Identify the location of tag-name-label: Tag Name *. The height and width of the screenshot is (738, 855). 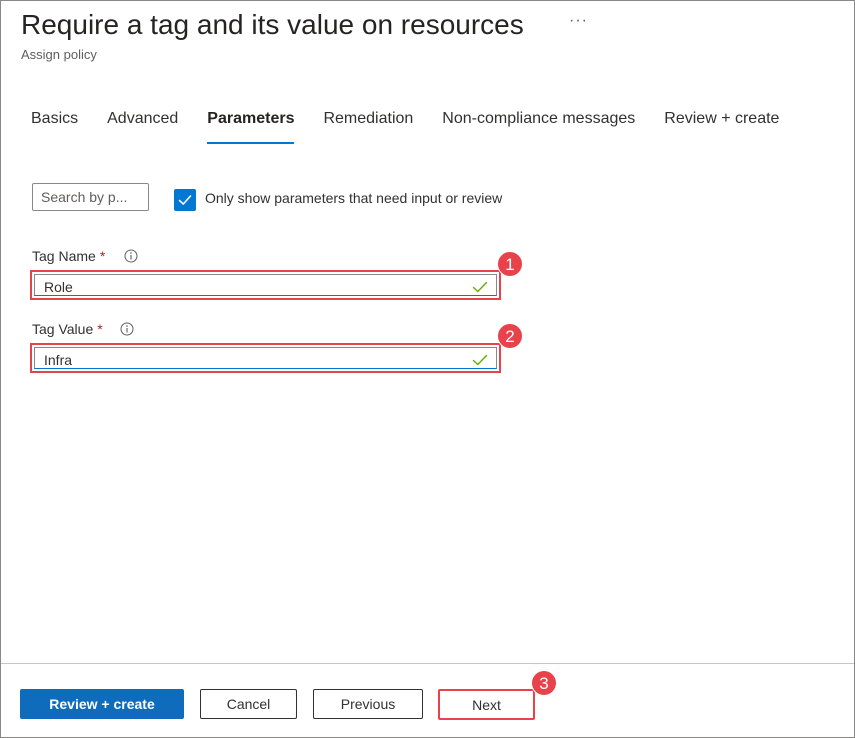
(68, 256).